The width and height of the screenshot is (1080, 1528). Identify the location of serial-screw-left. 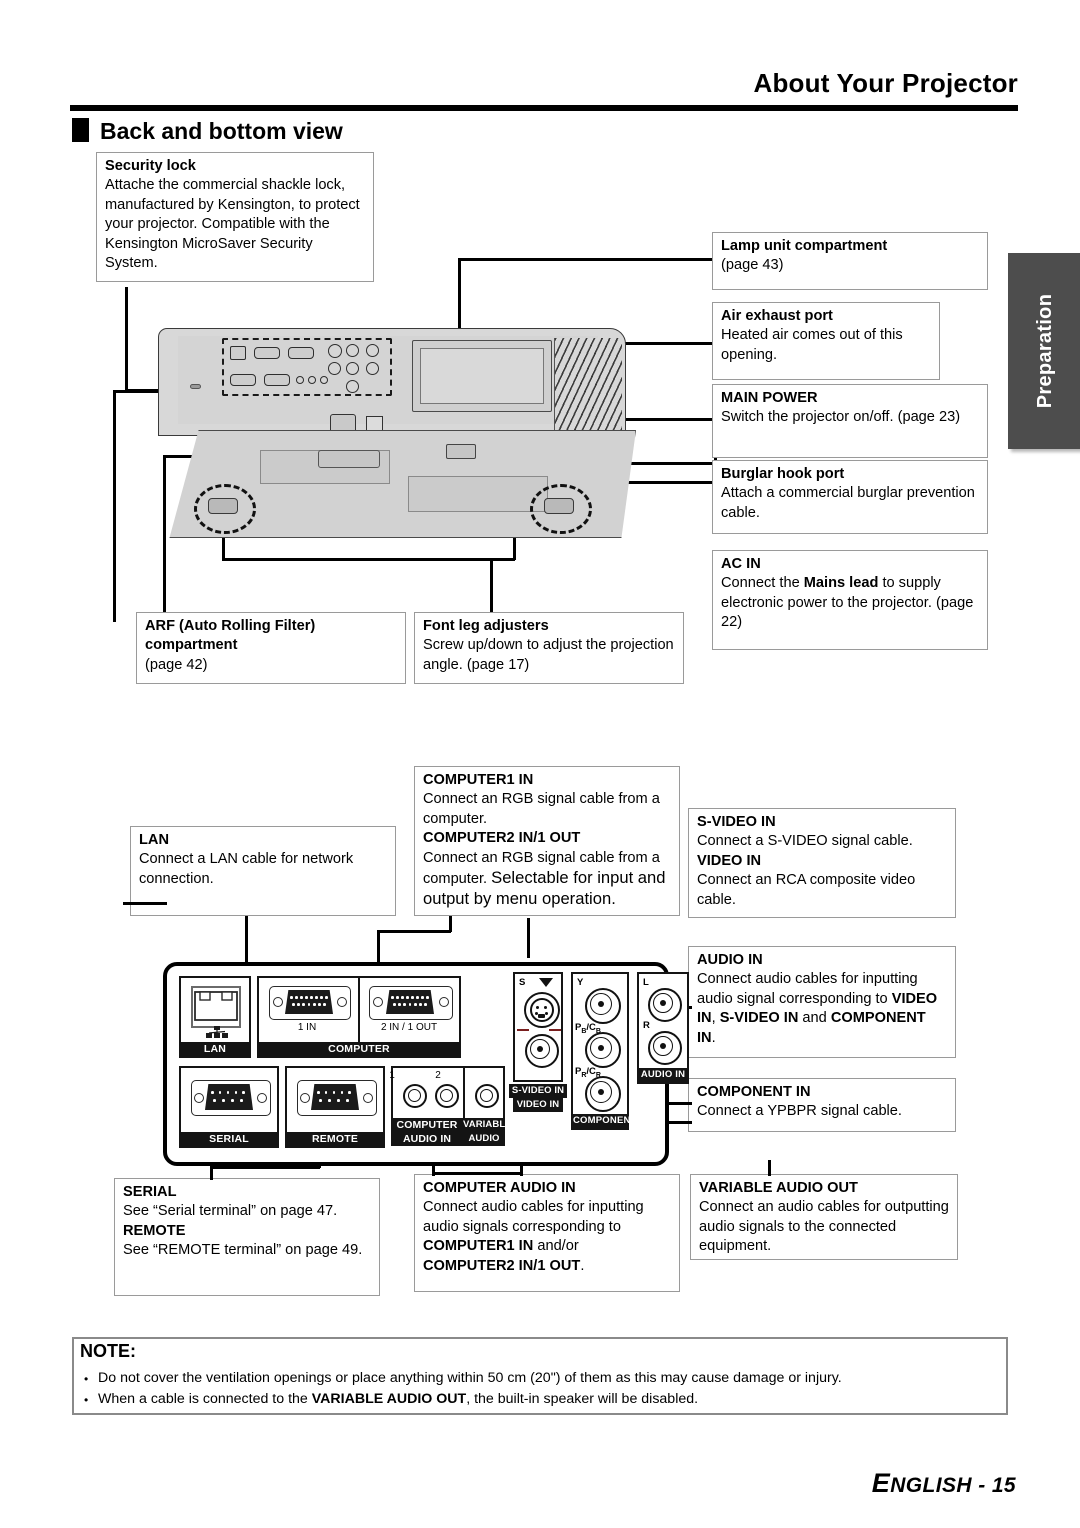
(199, 1098).